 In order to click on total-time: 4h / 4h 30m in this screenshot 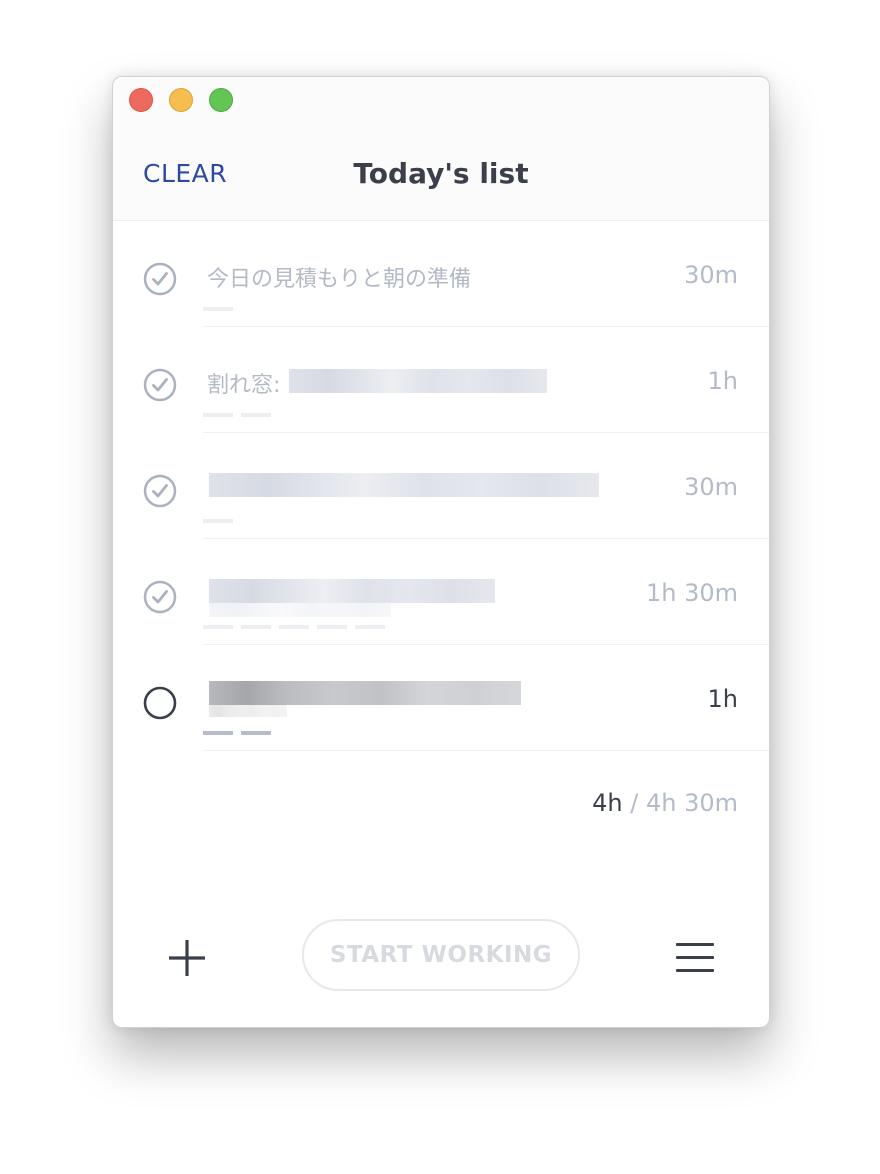, I will do `click(665, 803)`.